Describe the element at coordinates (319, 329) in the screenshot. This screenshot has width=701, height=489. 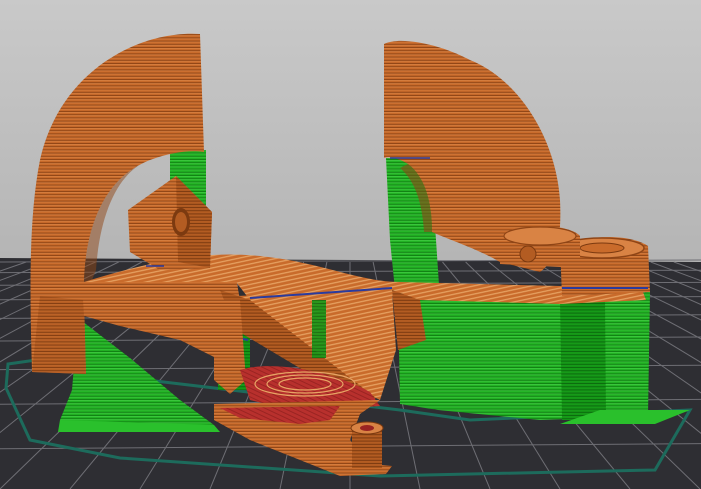
I see `inner-support-column` at that location.